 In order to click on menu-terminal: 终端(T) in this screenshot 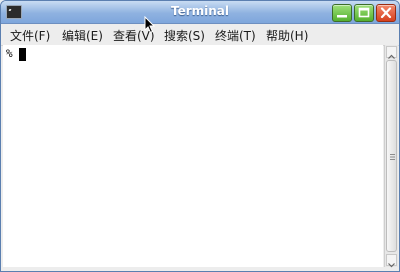, I will do `click(235, 35)`.